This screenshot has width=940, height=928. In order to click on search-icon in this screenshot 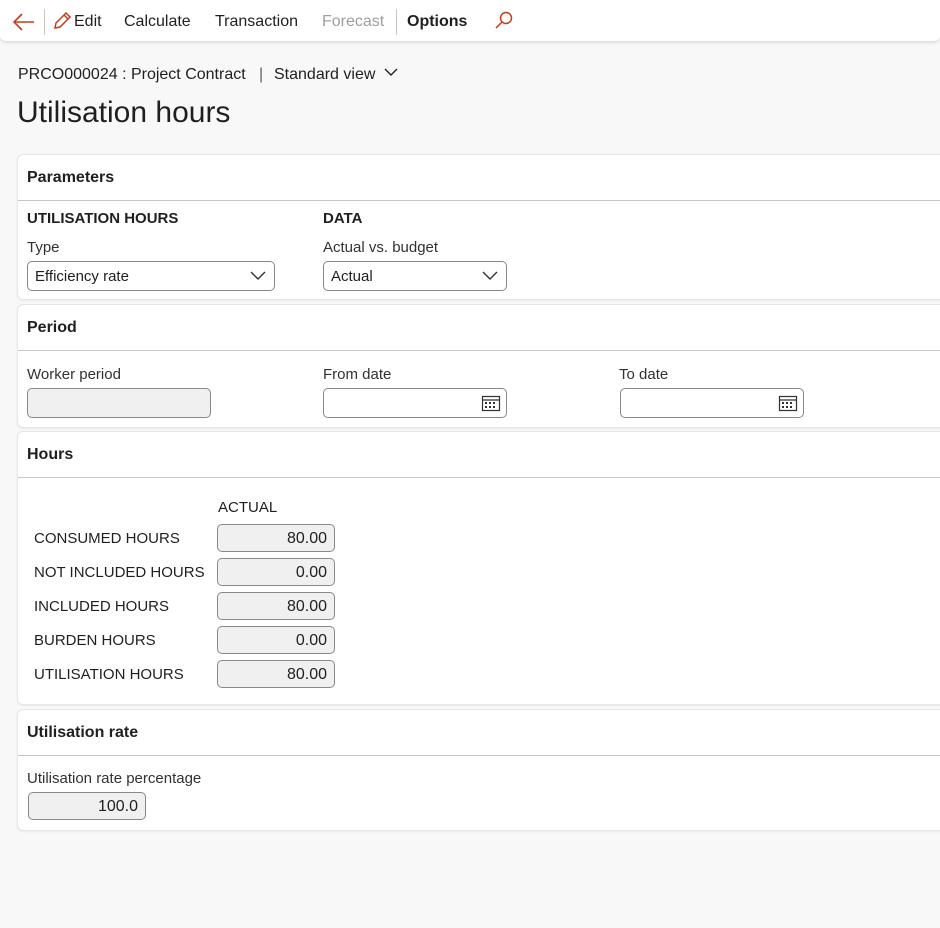, I will do `click(504, 22)`.